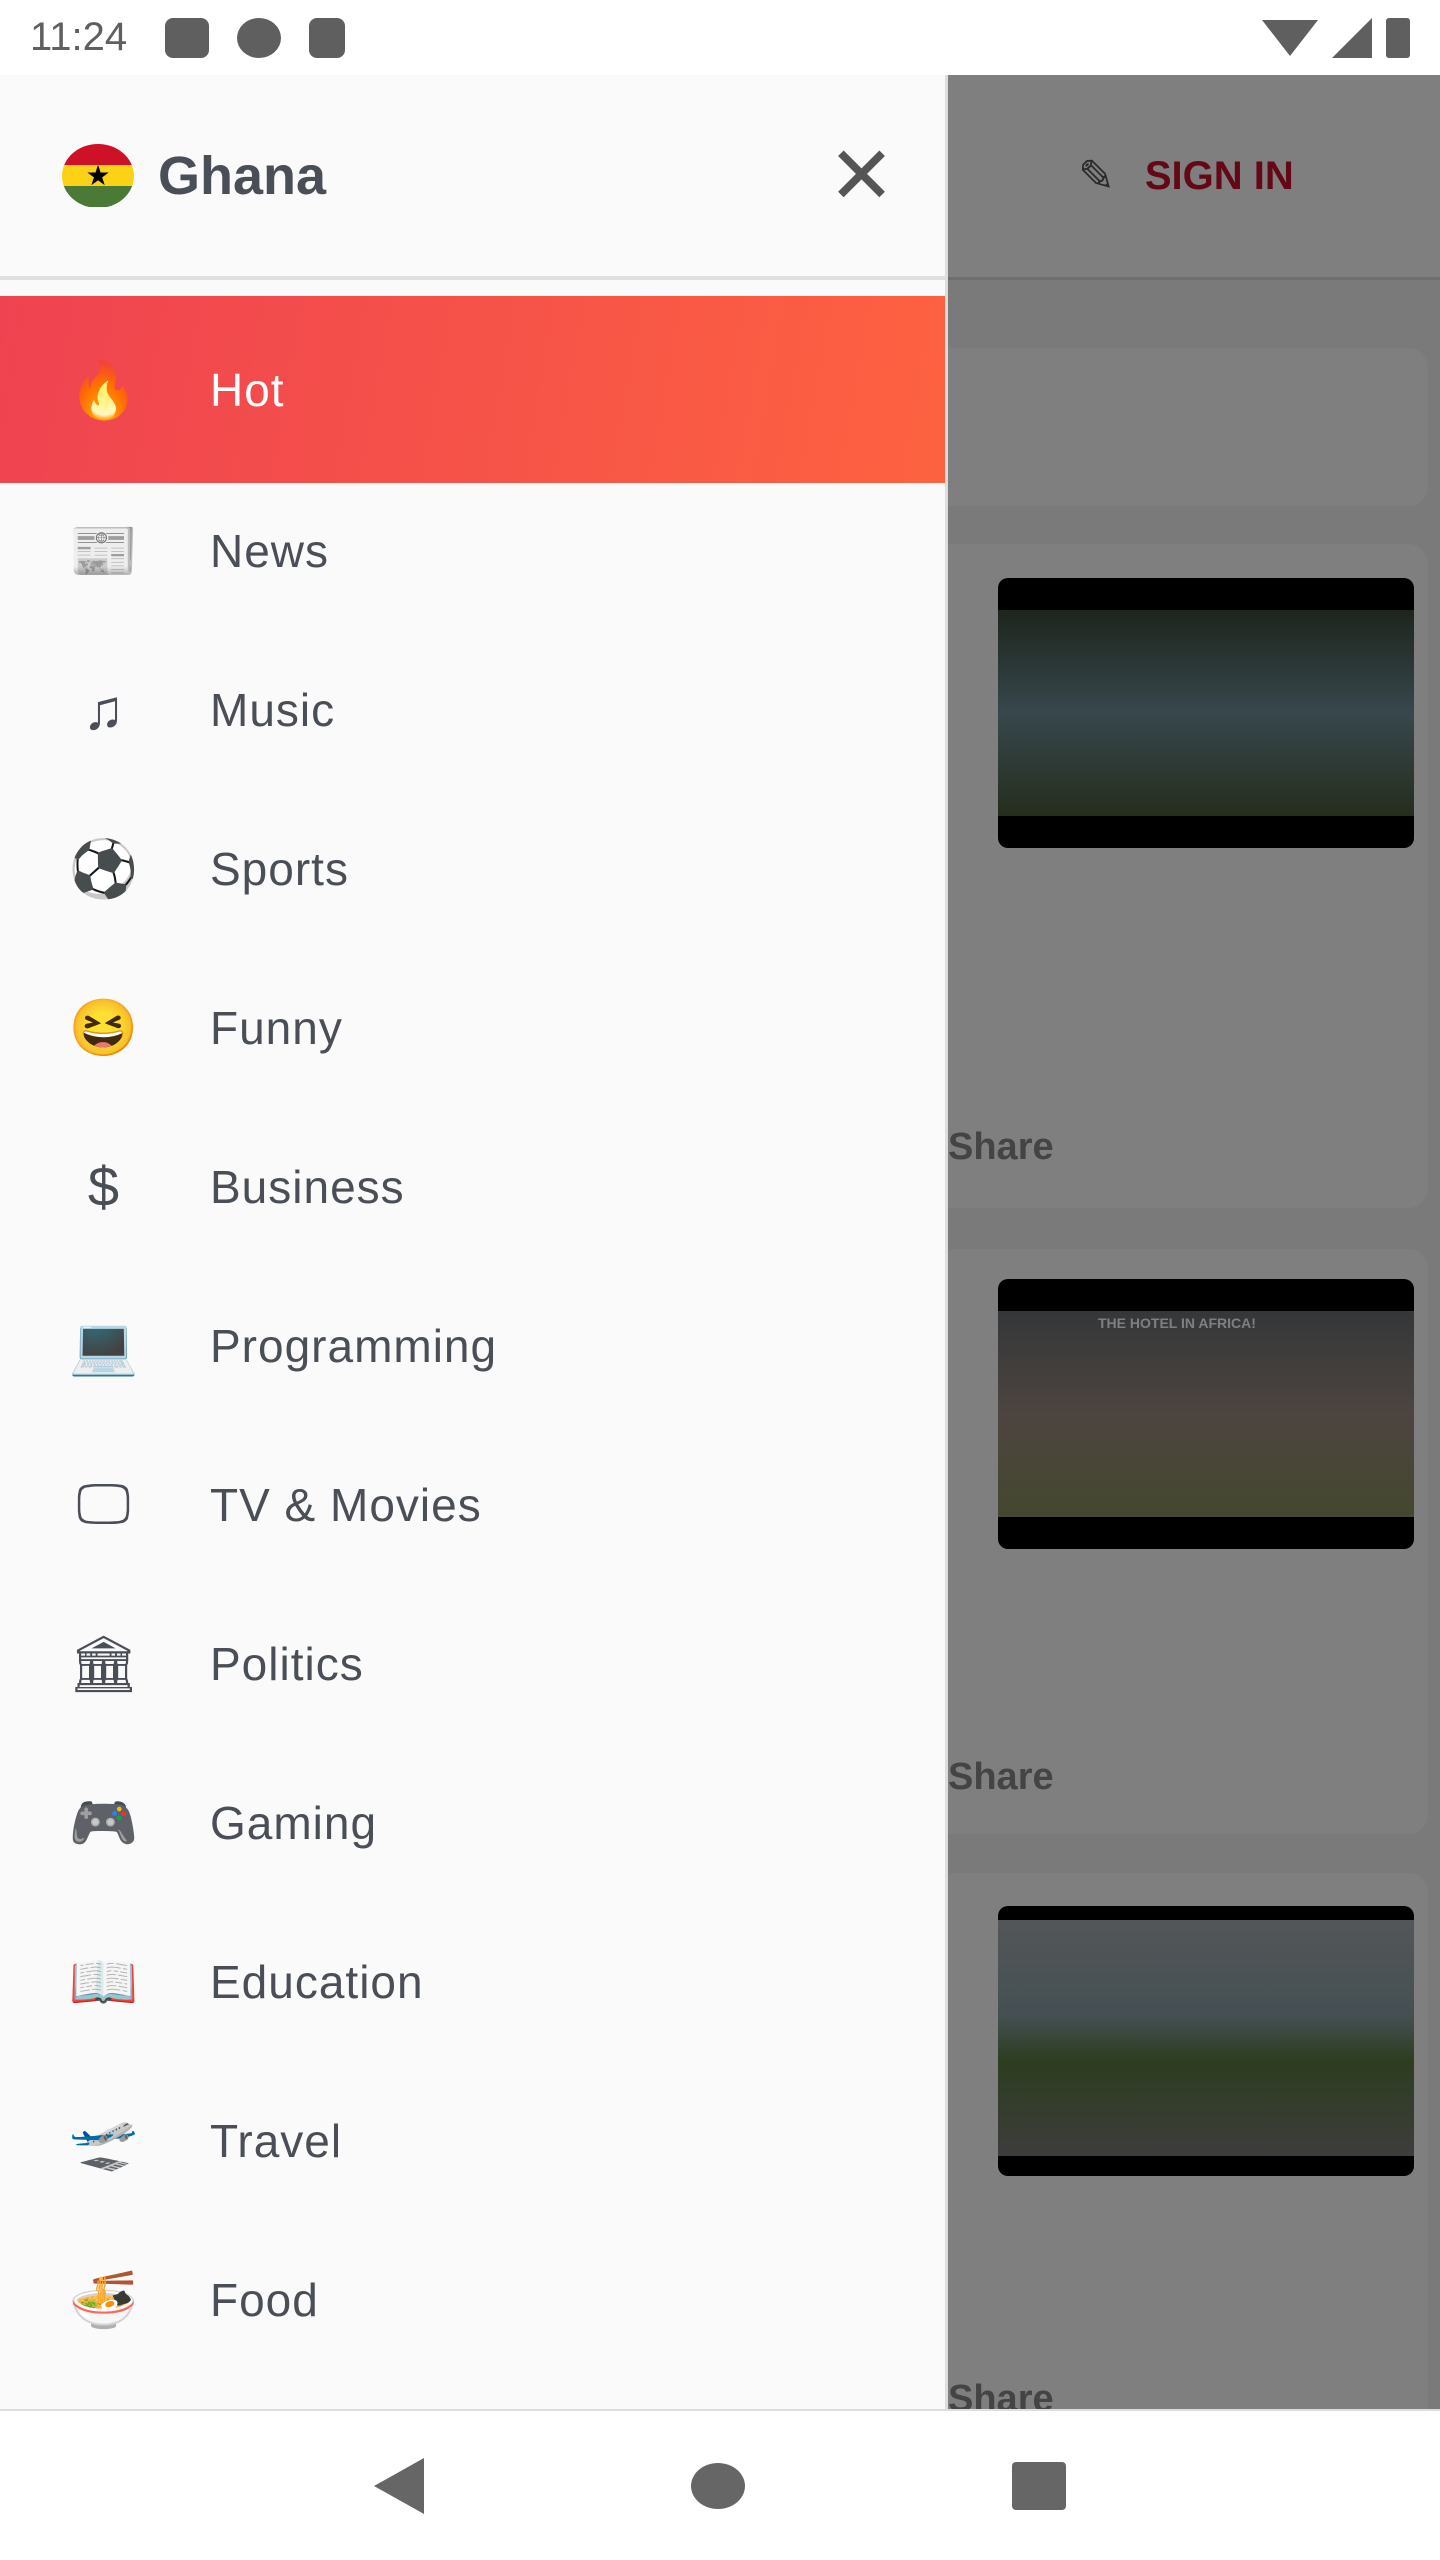 The height and width of the screenshot is (2560, 1440). I want to click on sidebar-item-hot: 🔥 Hot, so click(472, 389).